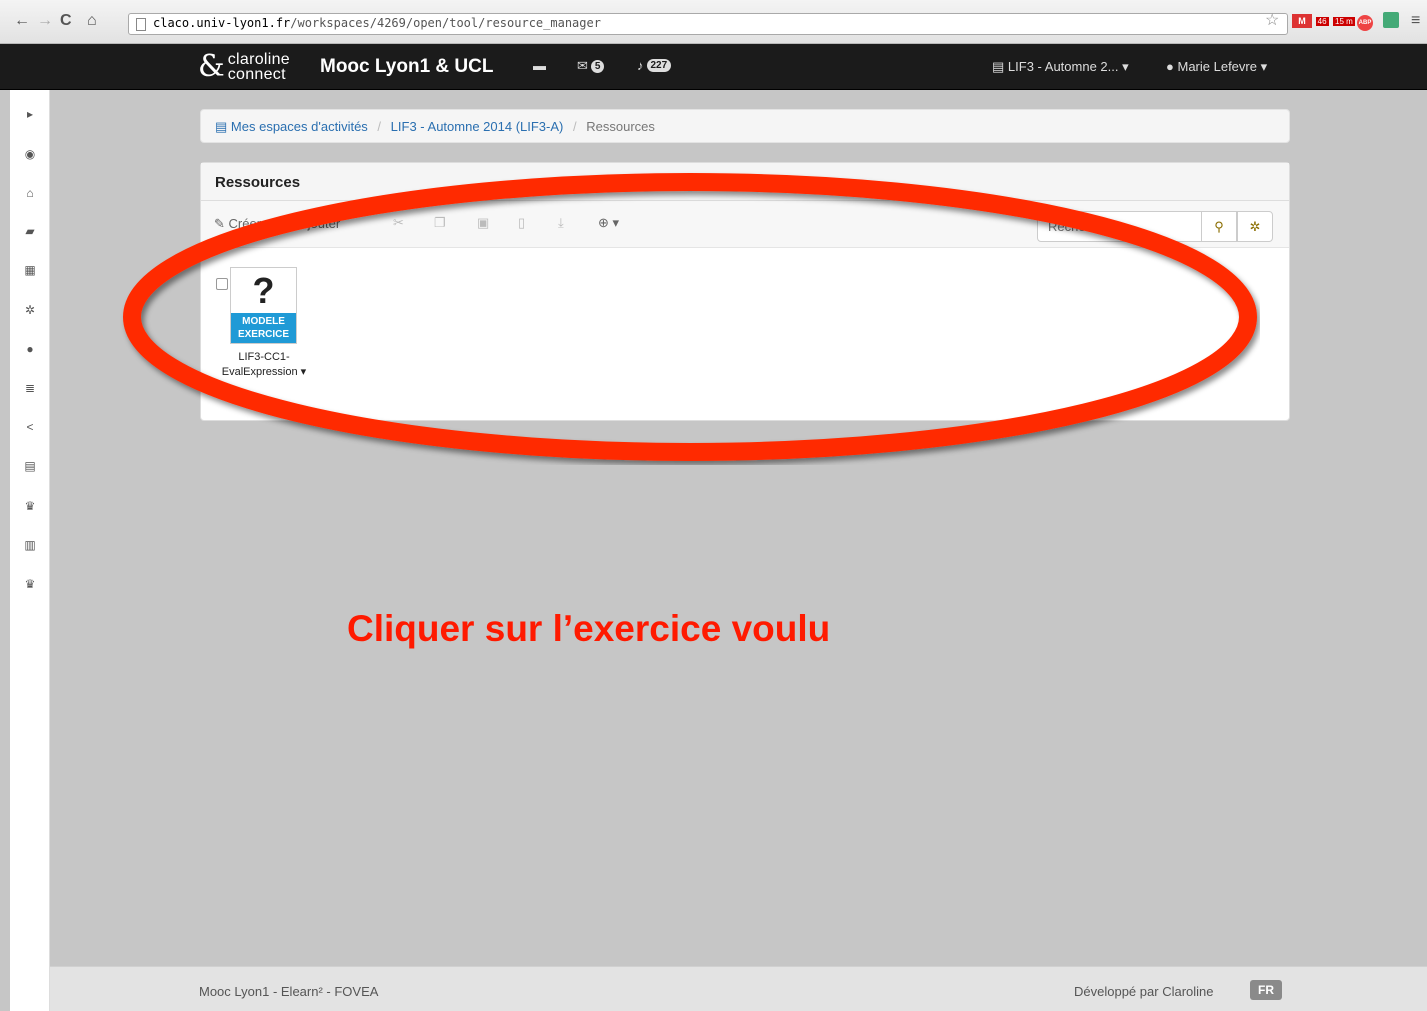 The width and height of the screenshot is (1427, 1011). What do you see at coordinates (22, 21) in the screenshot?
I see `back-arrow-icon: ←` at bounding box center [22, 21].